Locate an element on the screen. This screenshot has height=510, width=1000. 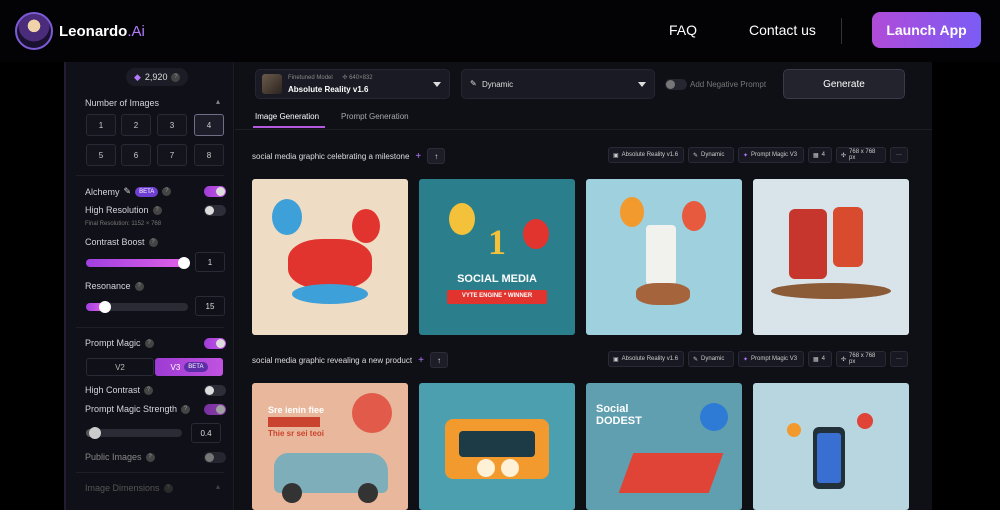
generated-image: Sre ienin fiee Thie sr sei teoi is located at coordinates (330, 446).